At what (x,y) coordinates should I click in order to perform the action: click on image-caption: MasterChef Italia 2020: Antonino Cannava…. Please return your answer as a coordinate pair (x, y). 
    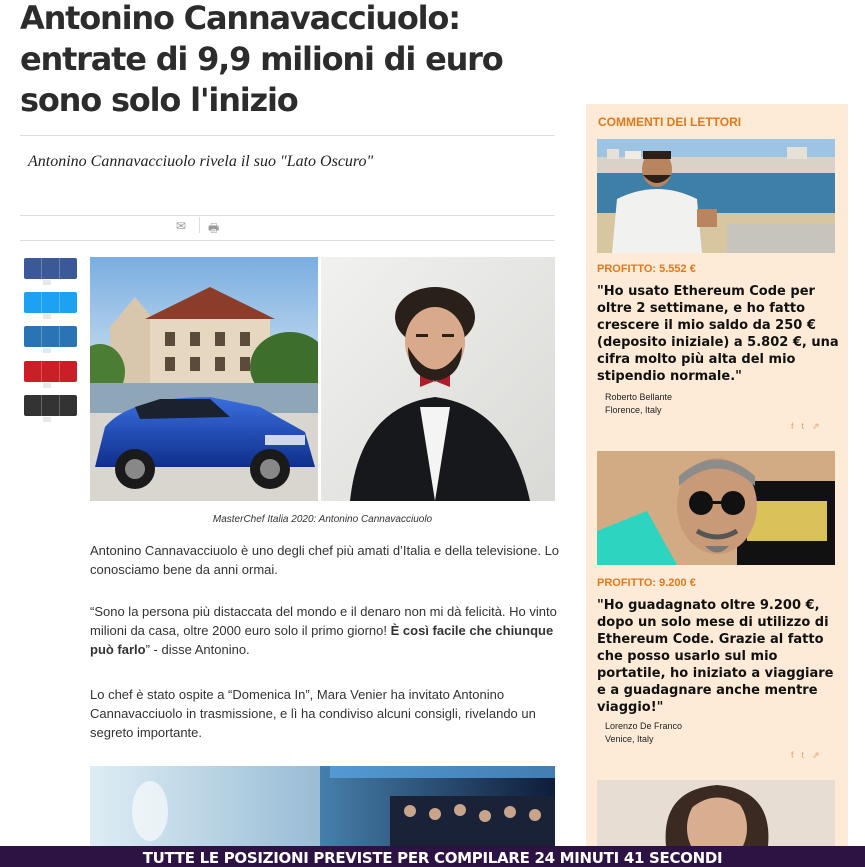
    Looking at the image, I should click on (322, 519).